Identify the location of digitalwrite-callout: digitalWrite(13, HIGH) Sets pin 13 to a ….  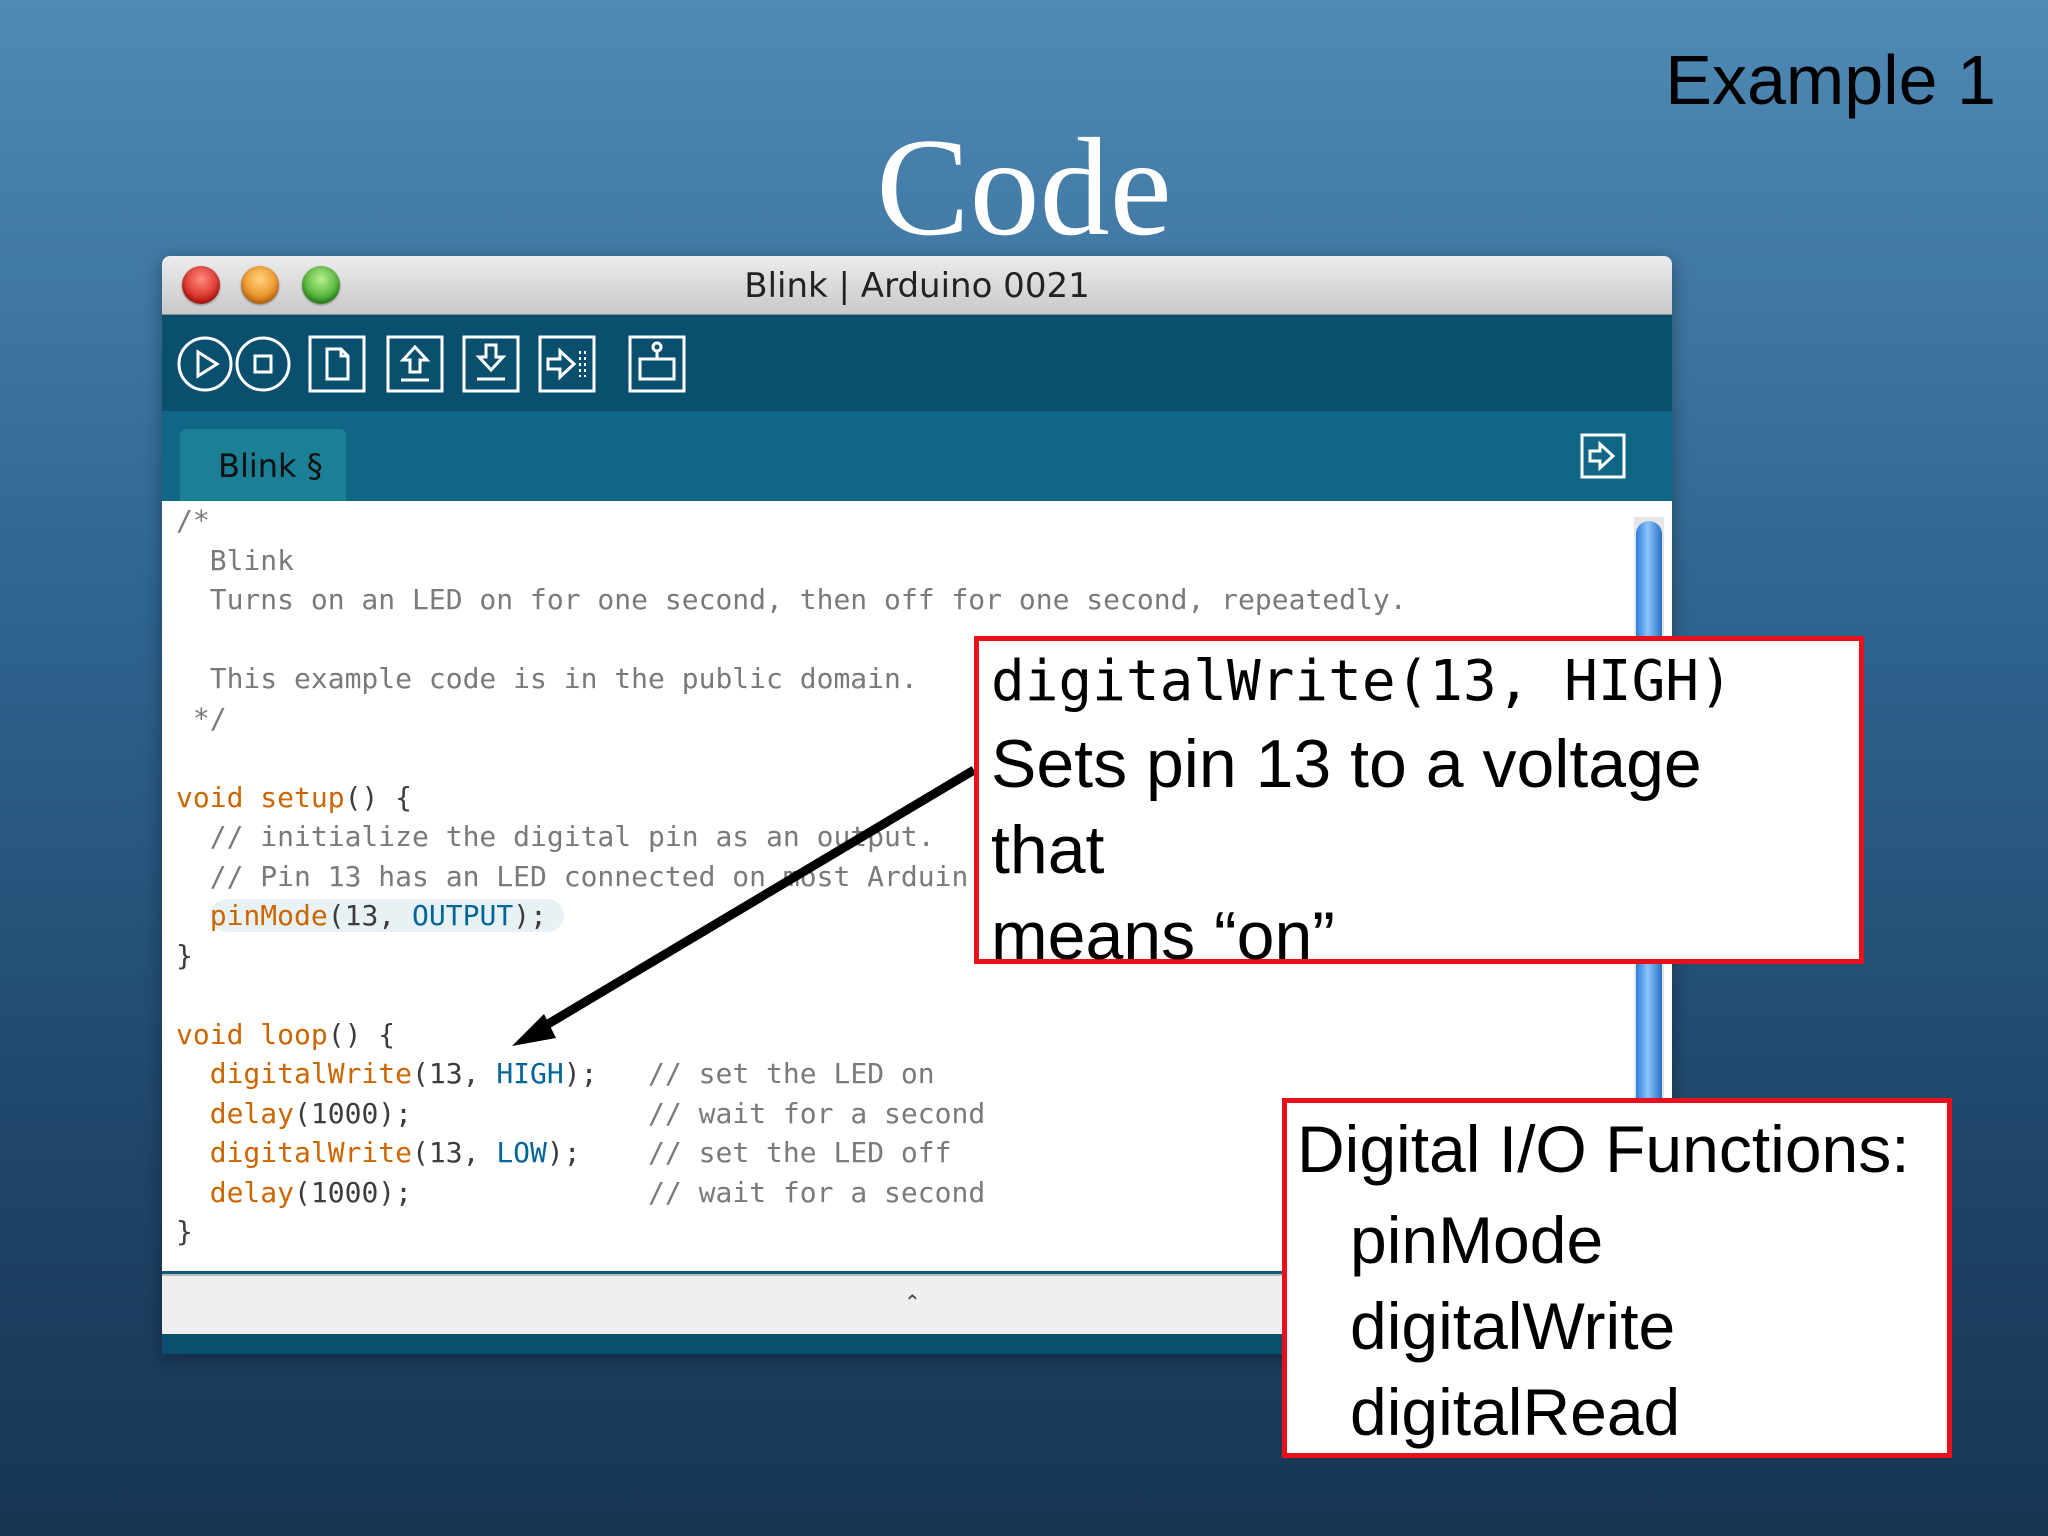
(1419, 805).